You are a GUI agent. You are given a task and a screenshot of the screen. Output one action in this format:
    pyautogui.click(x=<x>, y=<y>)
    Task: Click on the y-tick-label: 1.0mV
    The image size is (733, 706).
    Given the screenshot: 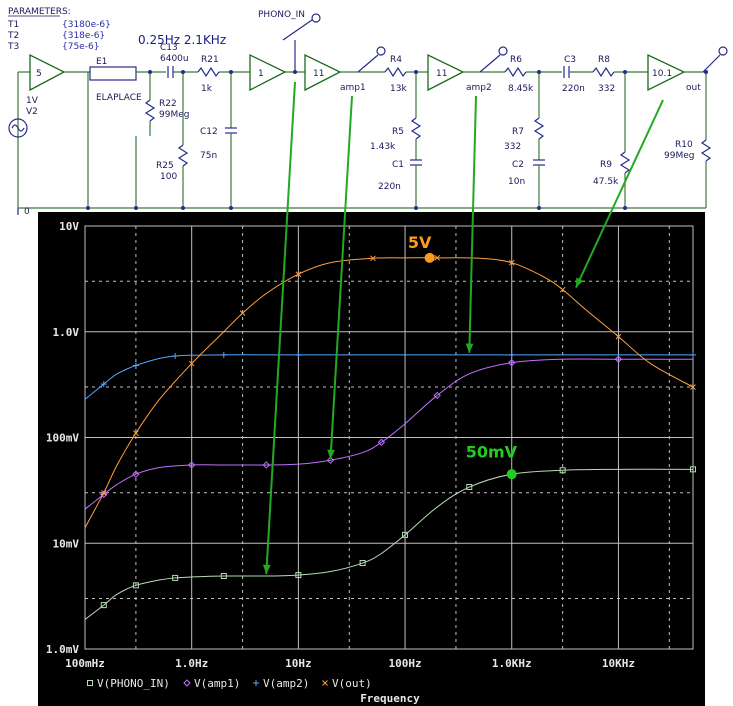 What is the action you would take?
    pyautogui.click(x=62, y=649)
    